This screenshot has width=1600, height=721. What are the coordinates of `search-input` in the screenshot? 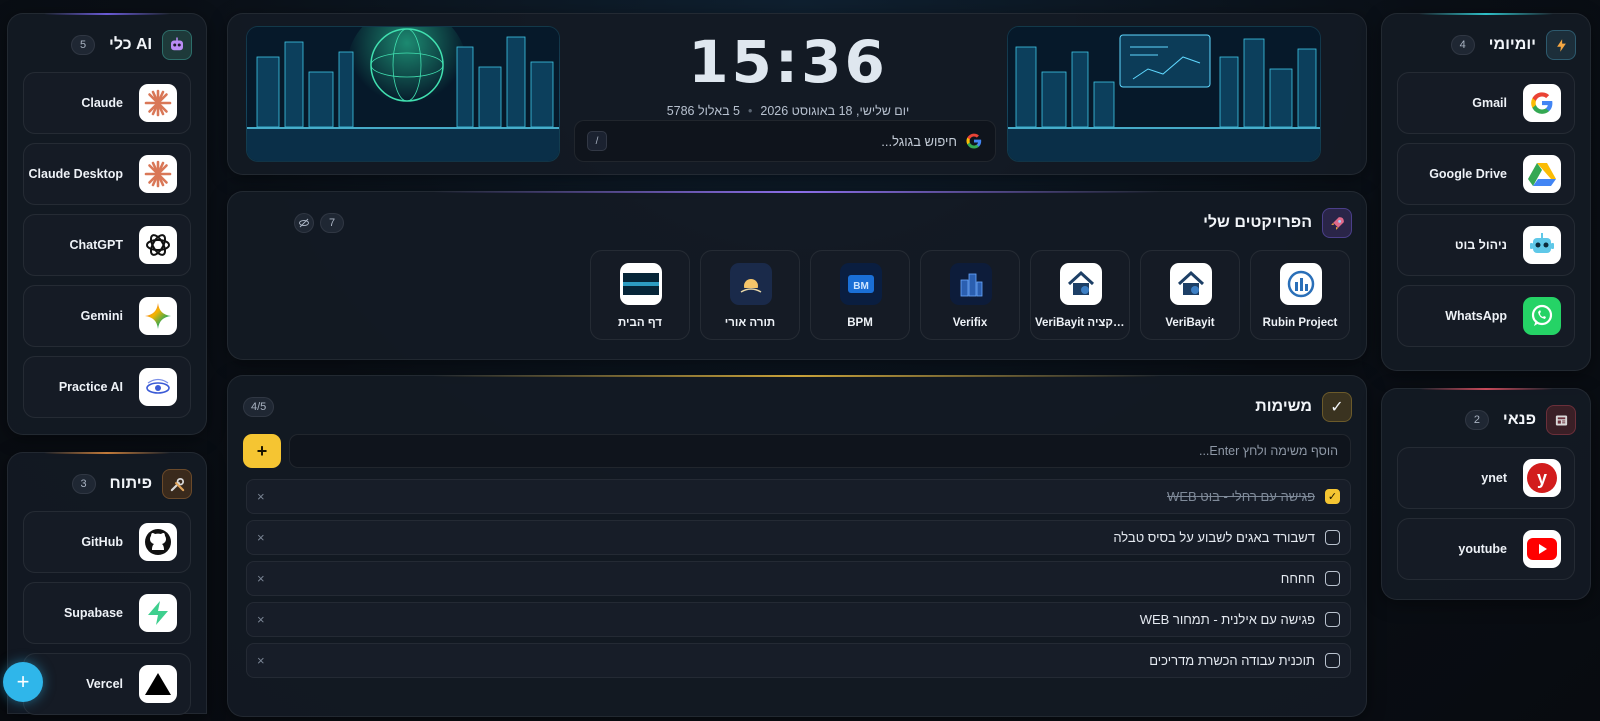 It's located at (782, 141).